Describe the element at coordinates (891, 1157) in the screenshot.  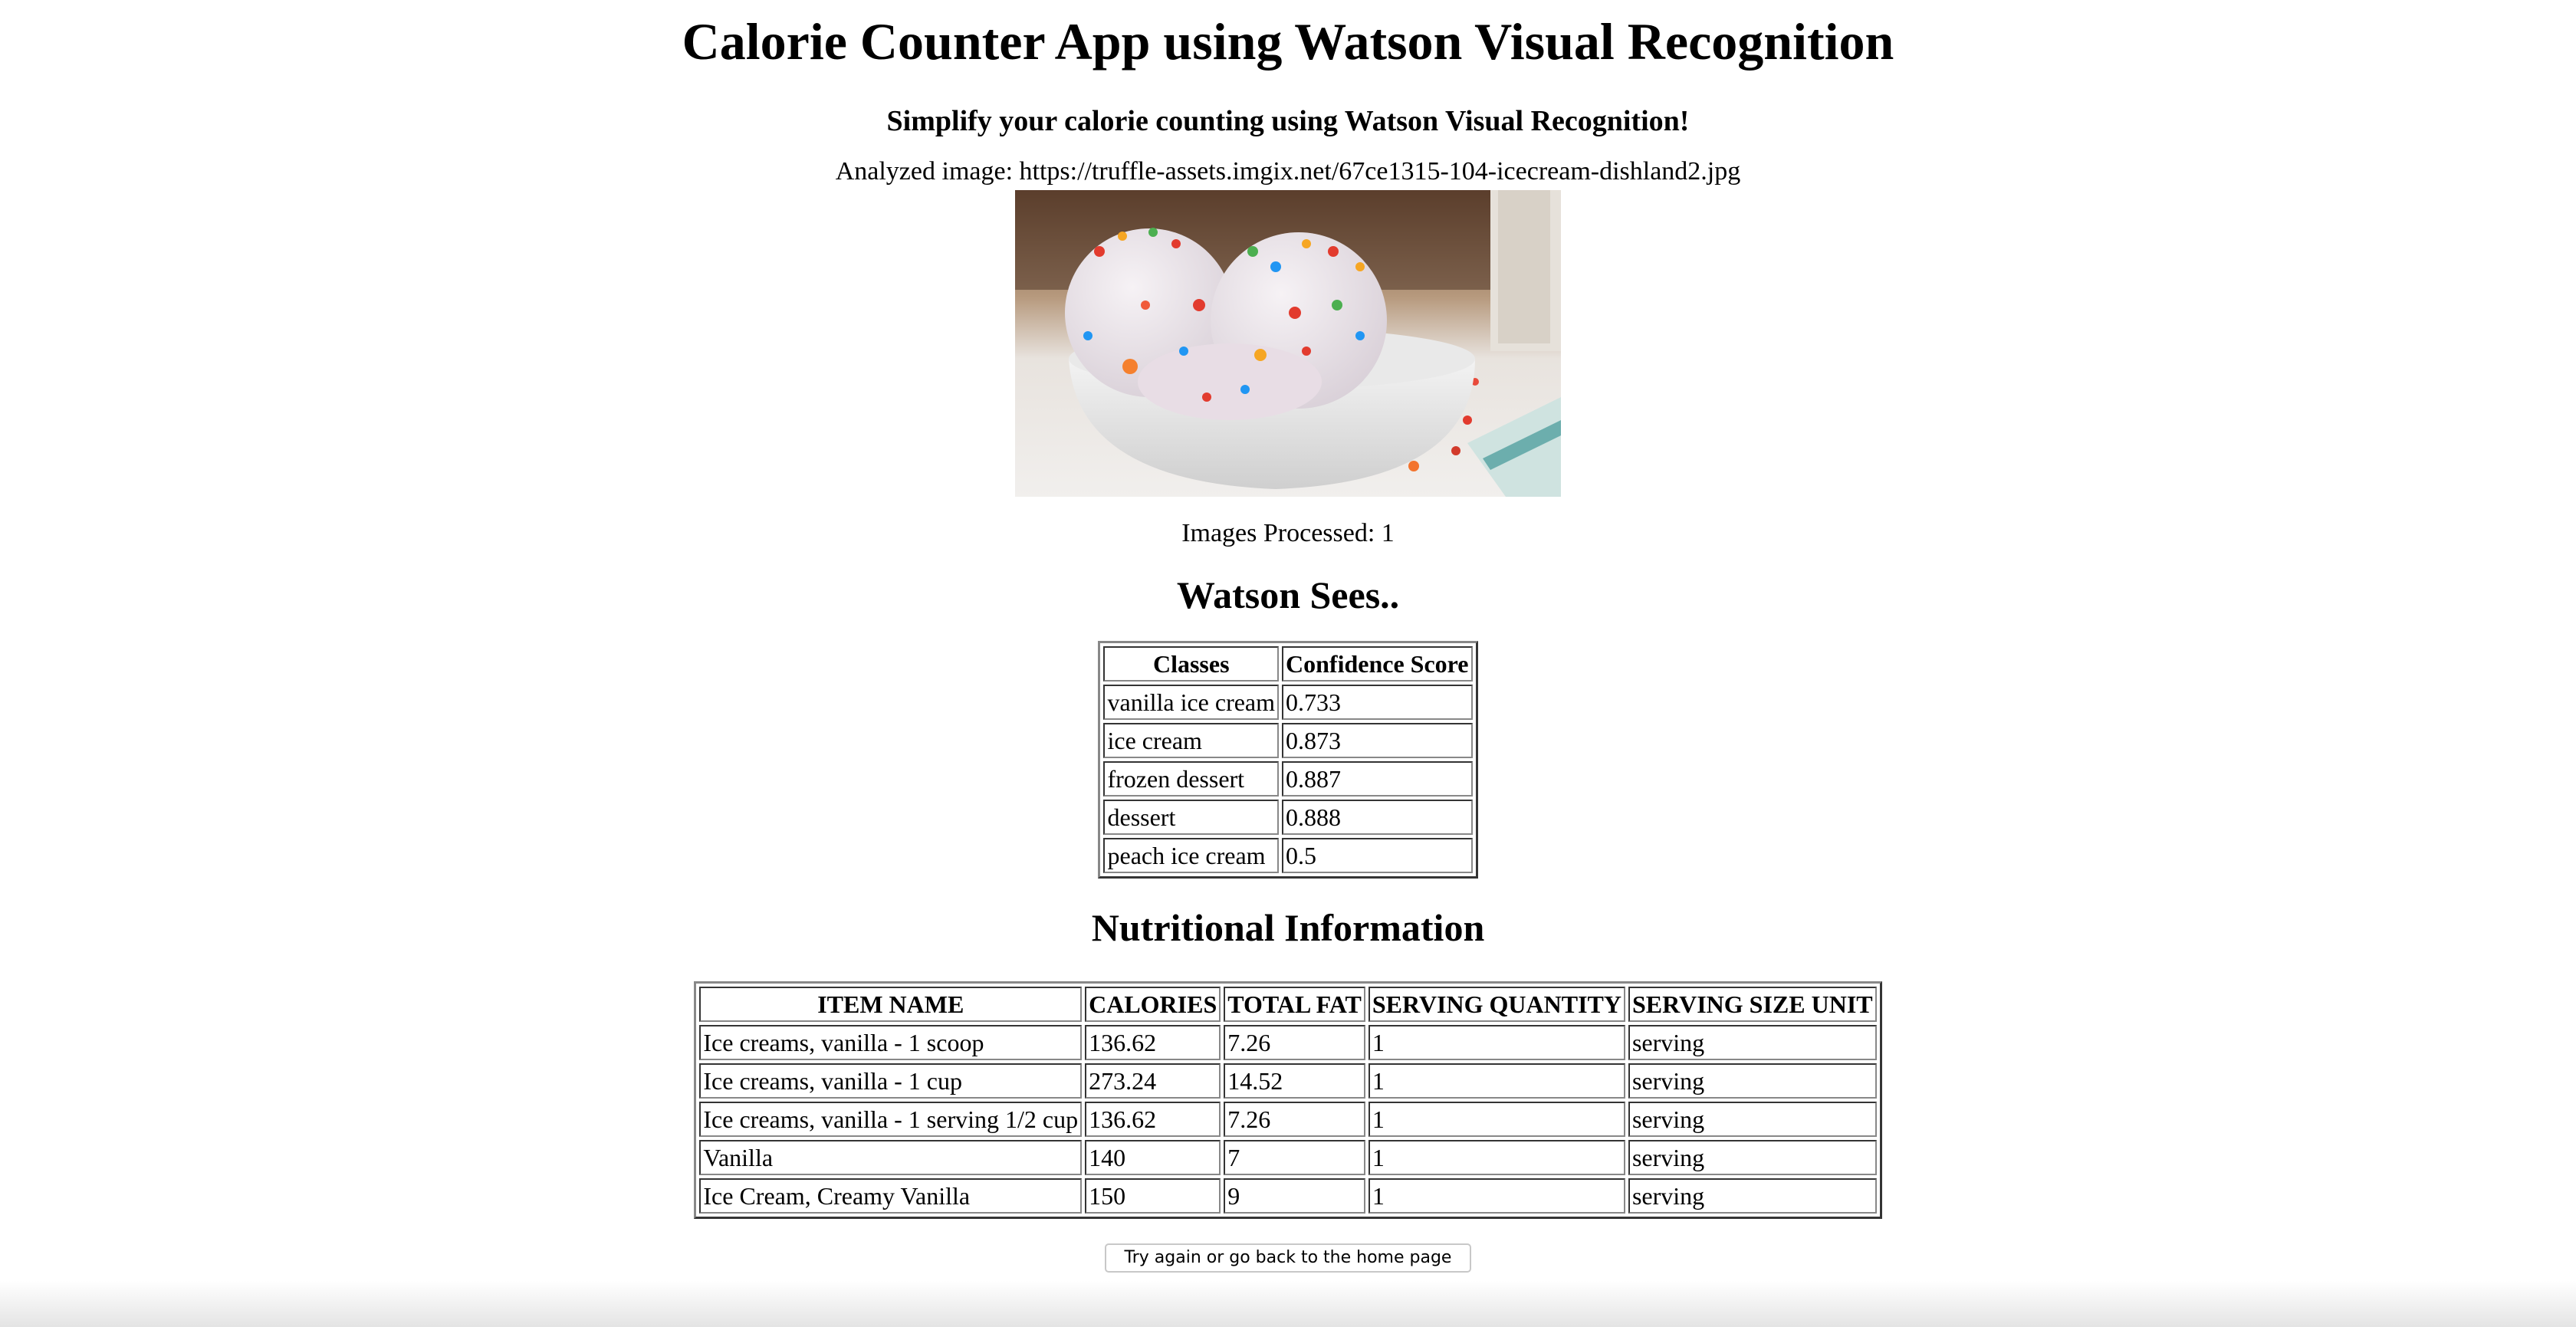
I see `item-name-cell: Vanilla` at that location.